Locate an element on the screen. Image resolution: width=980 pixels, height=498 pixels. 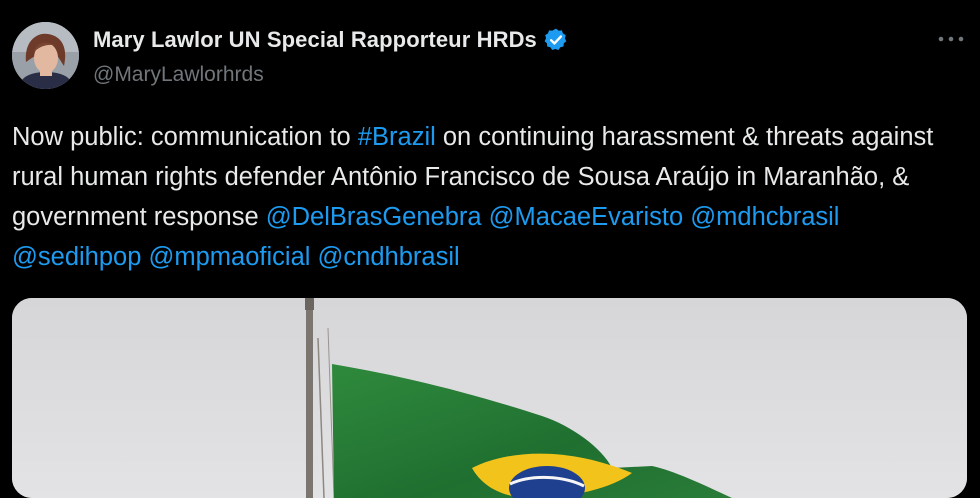
mention-link: @mdhcbrasil is located at coordinates (764, 217).